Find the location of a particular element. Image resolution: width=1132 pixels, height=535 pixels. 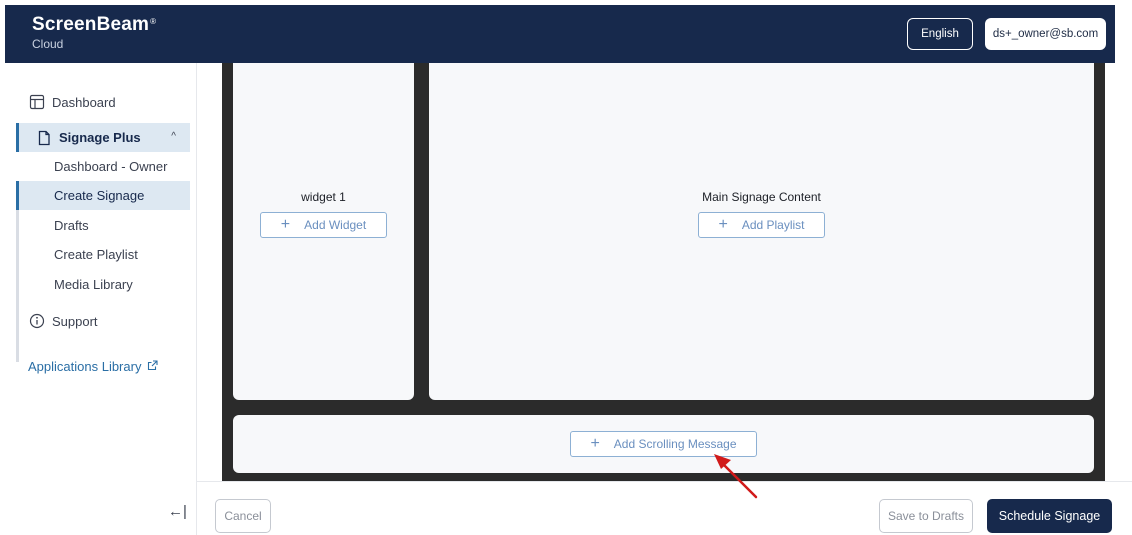

scrolling-message-zone: + Add Scrolling Message is located at coordinates (663, 444).